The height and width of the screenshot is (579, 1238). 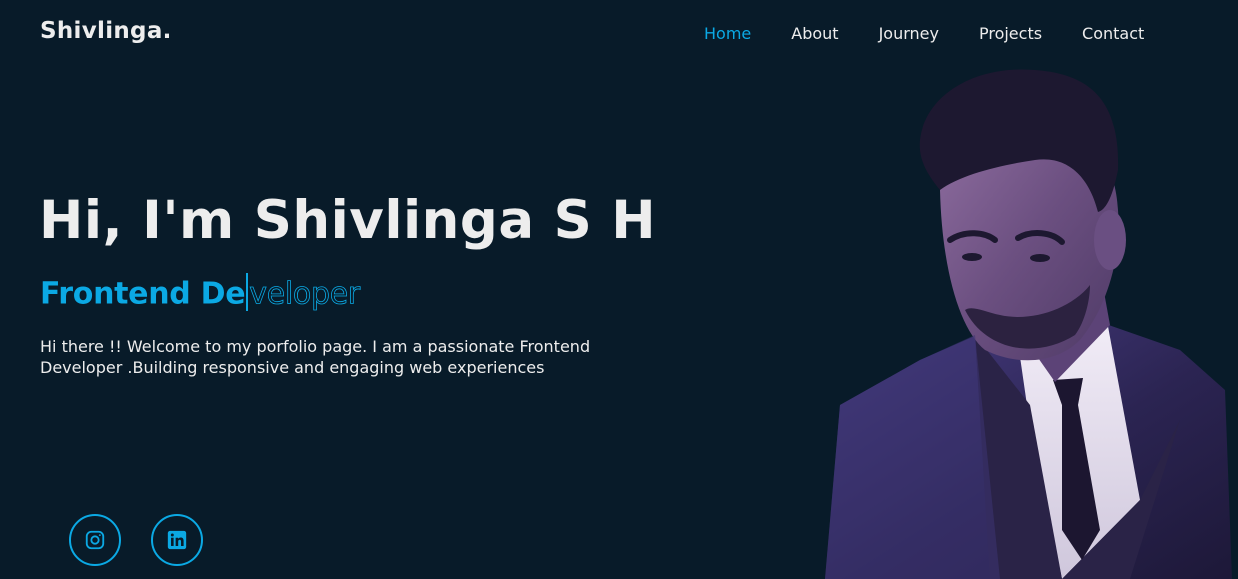 I want to click on typing-caret, so click(x=247, y=292).